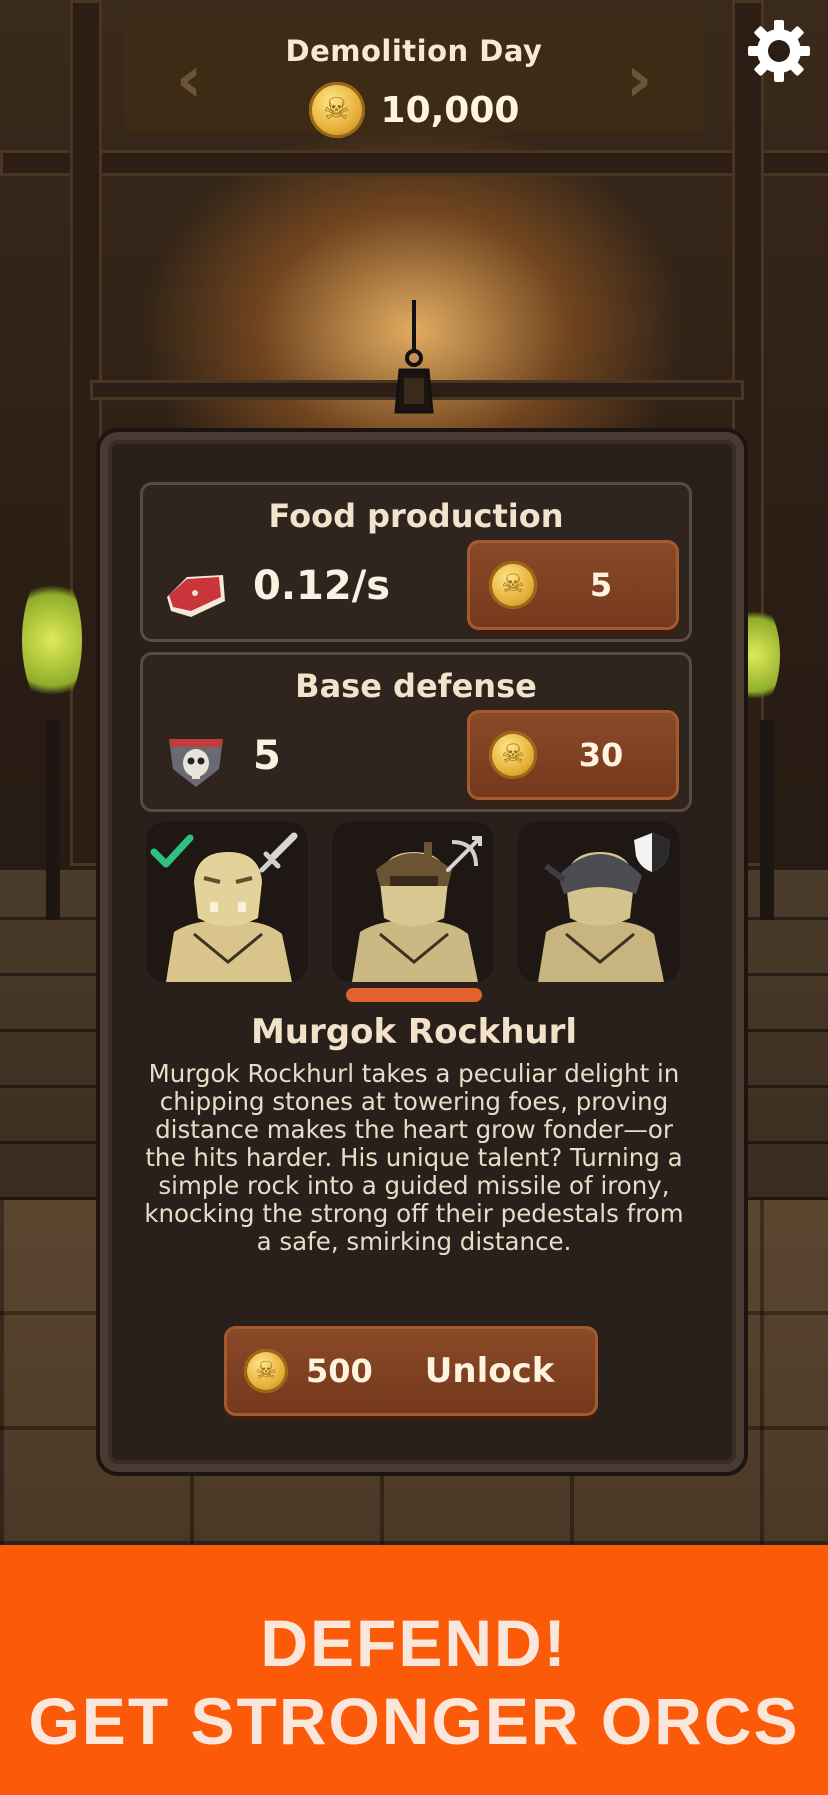 Image resolution: width=828 pixels, height=1795 pixels. I want to click on orc-card-warrior, so click(227, 902).